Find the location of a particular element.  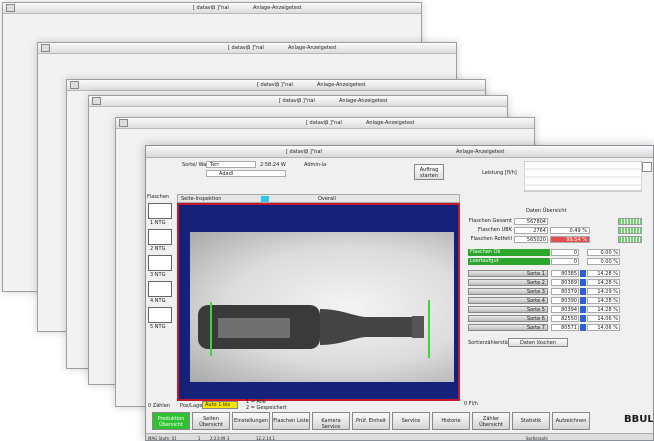

chk-gespeichert: 2 = Gespeichert is located at coordinates (266, 408).